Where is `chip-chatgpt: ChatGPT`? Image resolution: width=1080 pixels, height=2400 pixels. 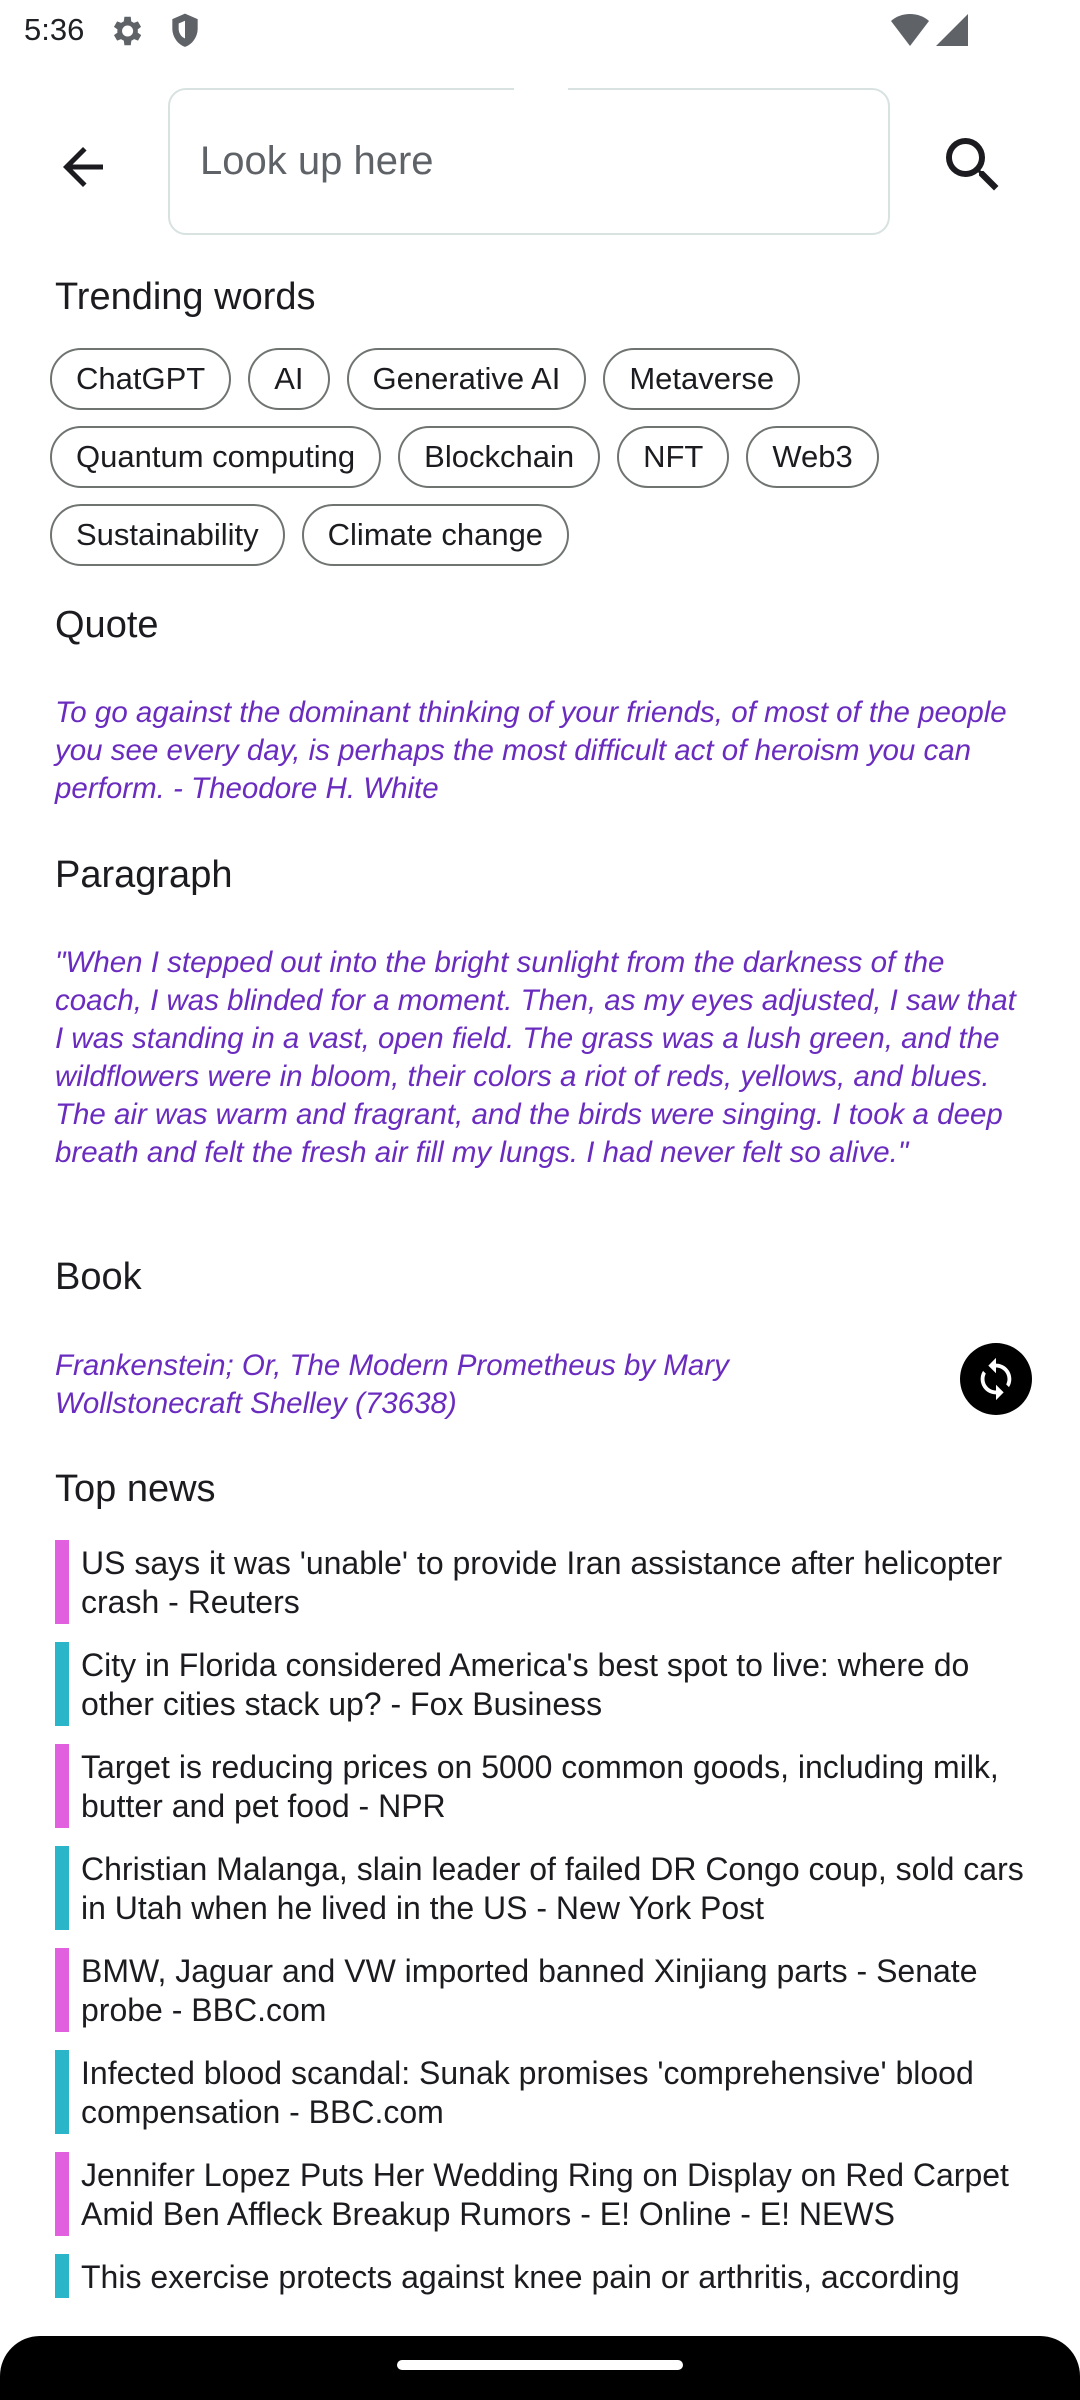 chip-chatgpt: ChatGPT is located at coordinates (141, 379).